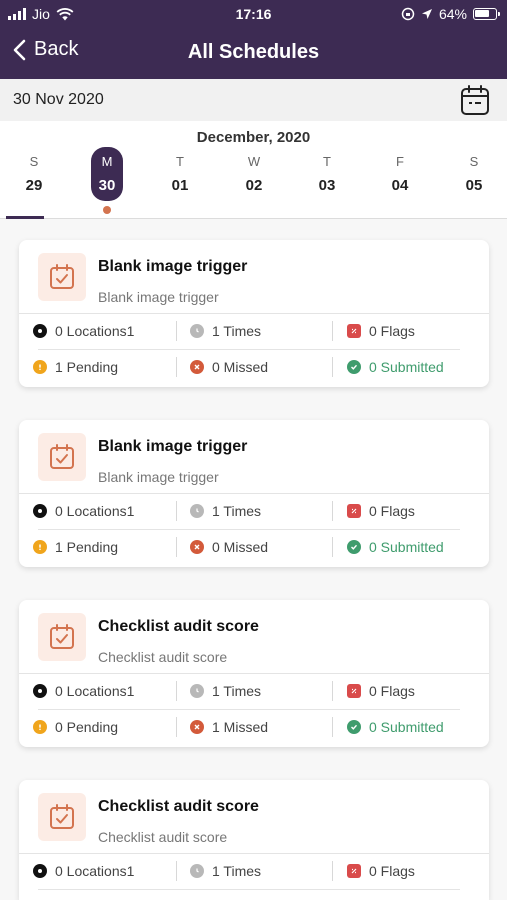  What do you see at coordinates (58, 99) in the screenshot?
I see `selected-date: 30 Nov 2020` at bounding box center [58, 99].